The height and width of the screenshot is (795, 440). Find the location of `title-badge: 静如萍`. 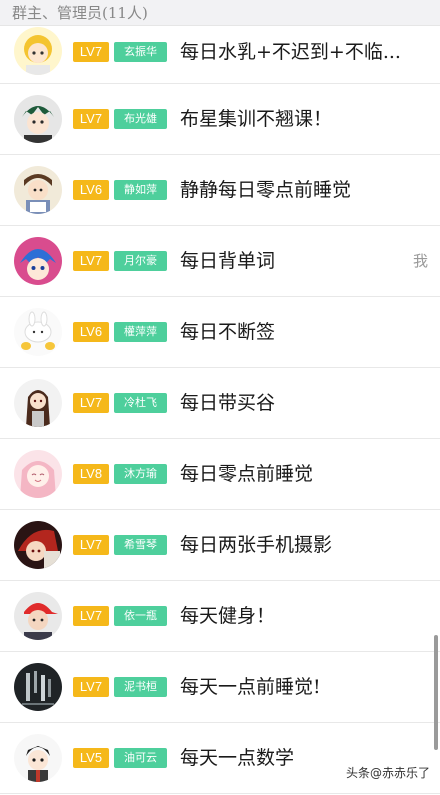

title-badge: 静如萍 is located at coordinates (140, 190).